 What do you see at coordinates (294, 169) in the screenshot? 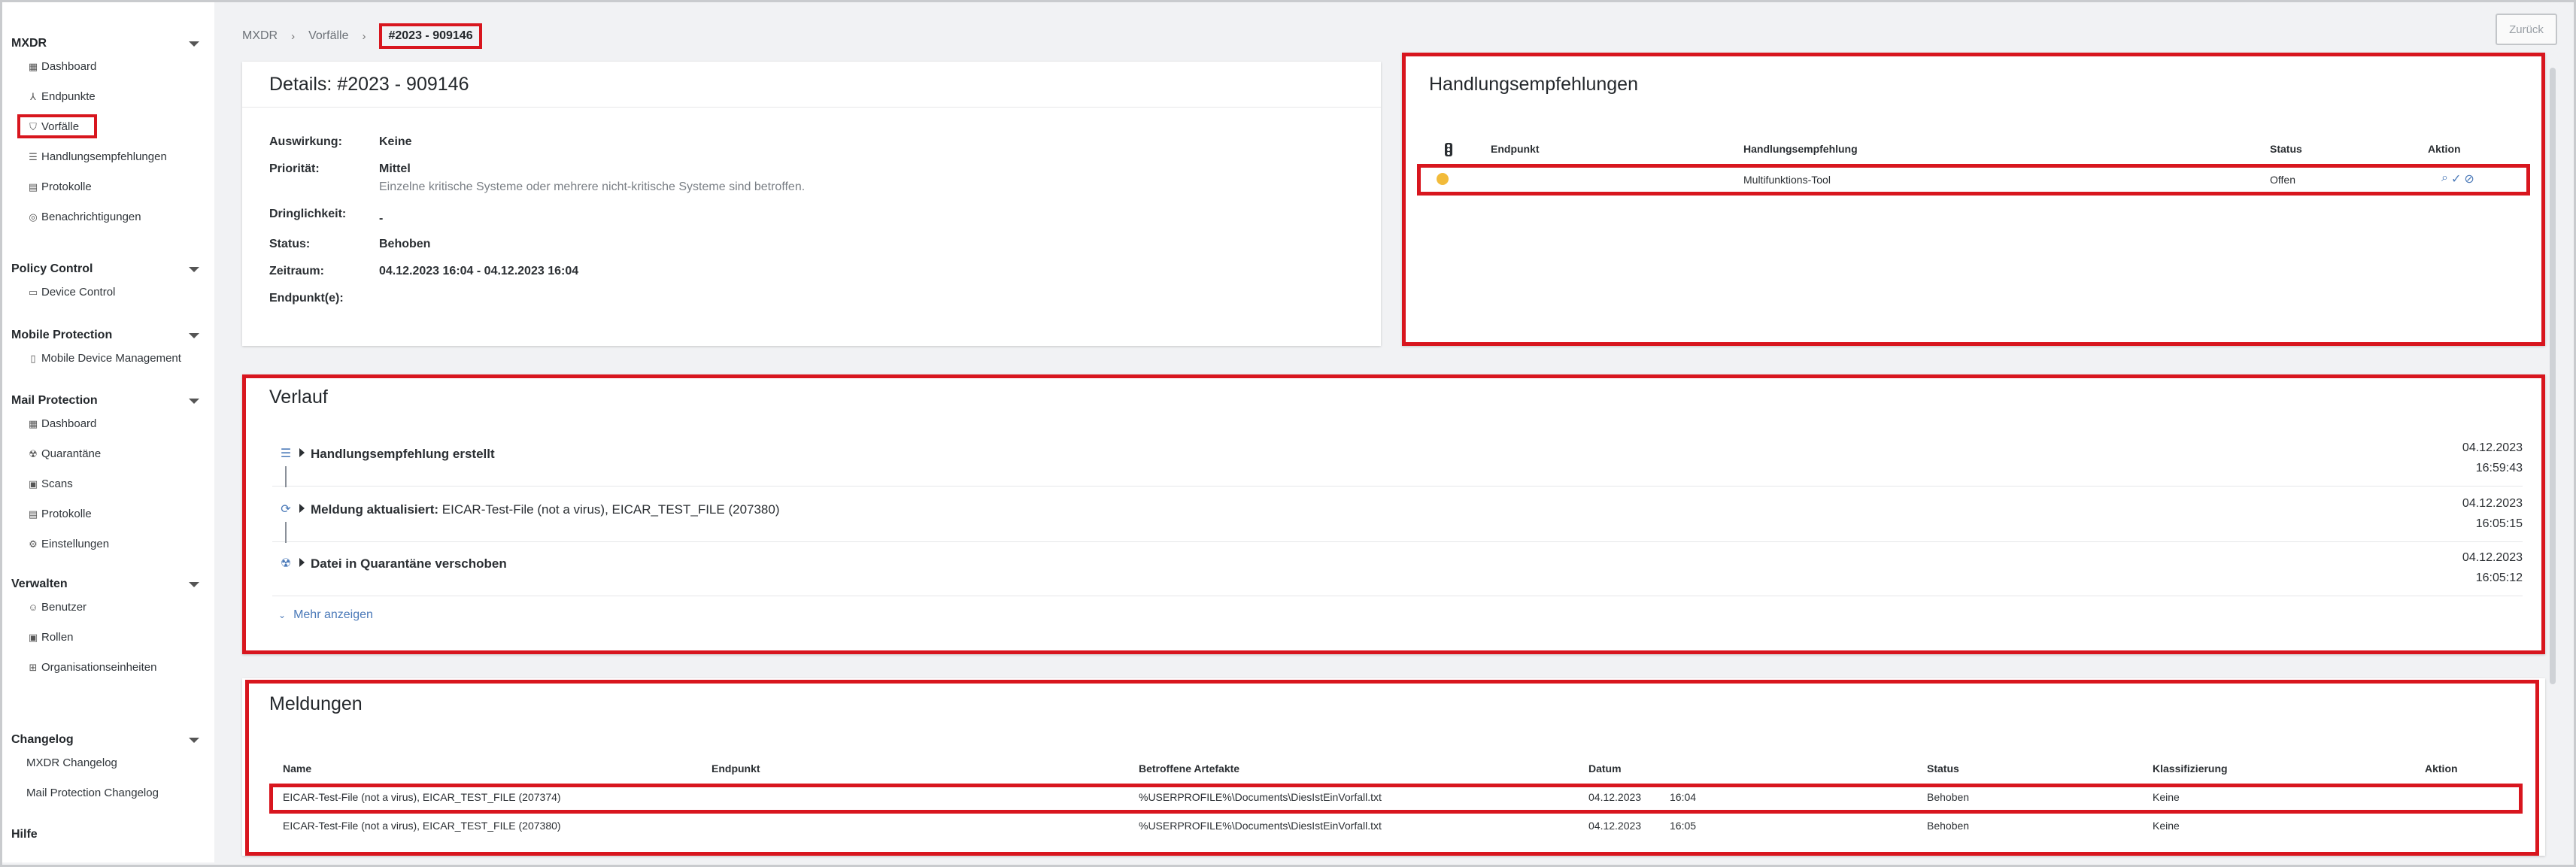
I see `detail-label: Priorität:` at bounding box center [294, 169].